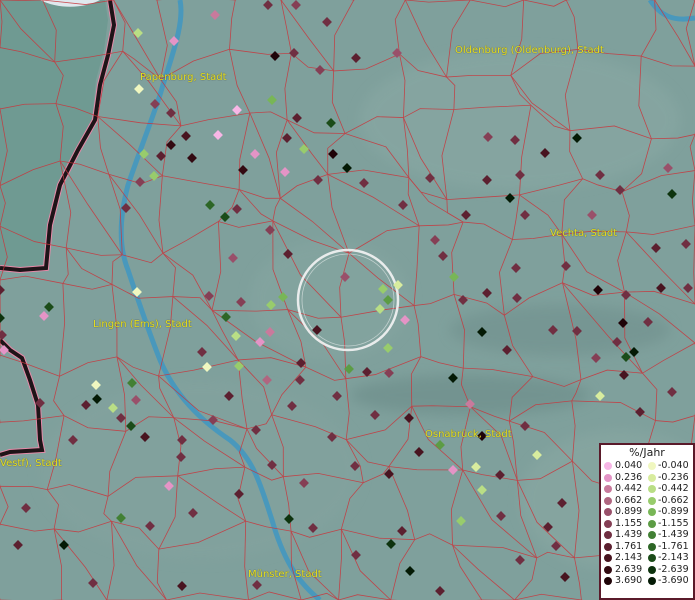  I want to click on legend-label-positive: 0.899, so click(629, 511).